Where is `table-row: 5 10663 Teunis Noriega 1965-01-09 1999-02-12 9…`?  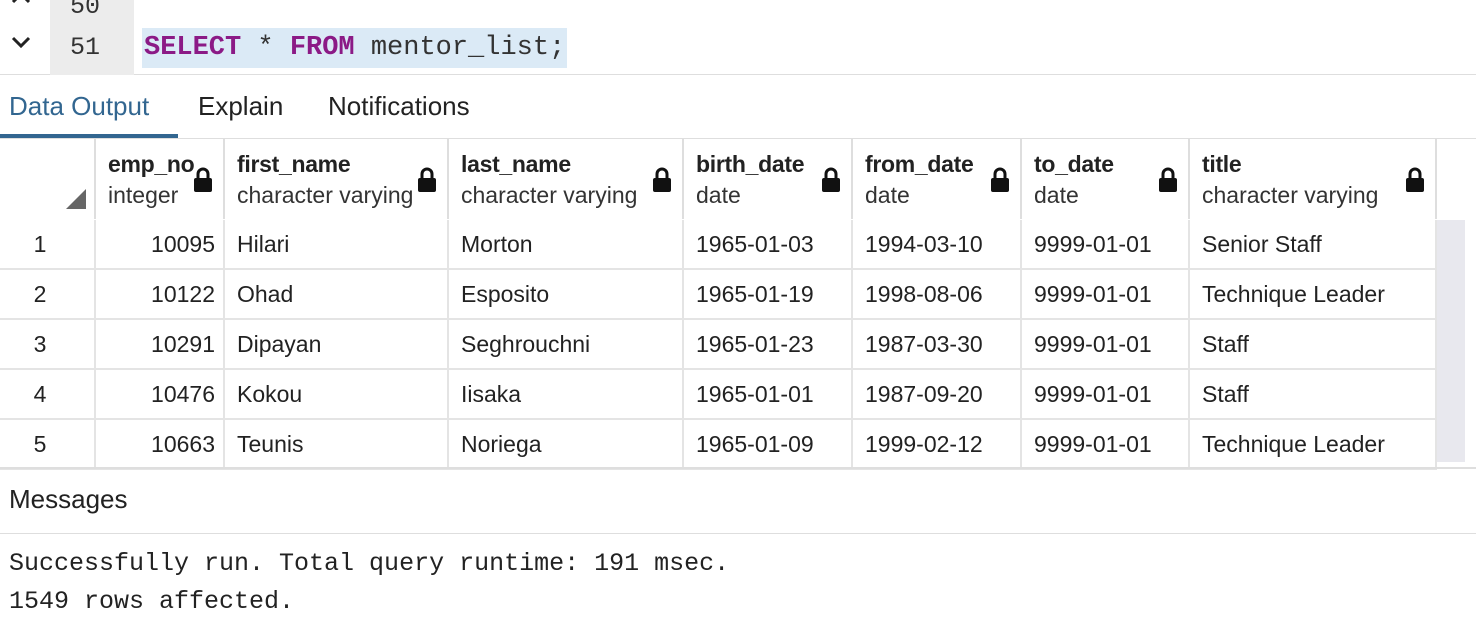
table-row: 5 10663 Teunis Noriega 1965-01-09 1999-02-12 9… is located at coordinates (718, 445).